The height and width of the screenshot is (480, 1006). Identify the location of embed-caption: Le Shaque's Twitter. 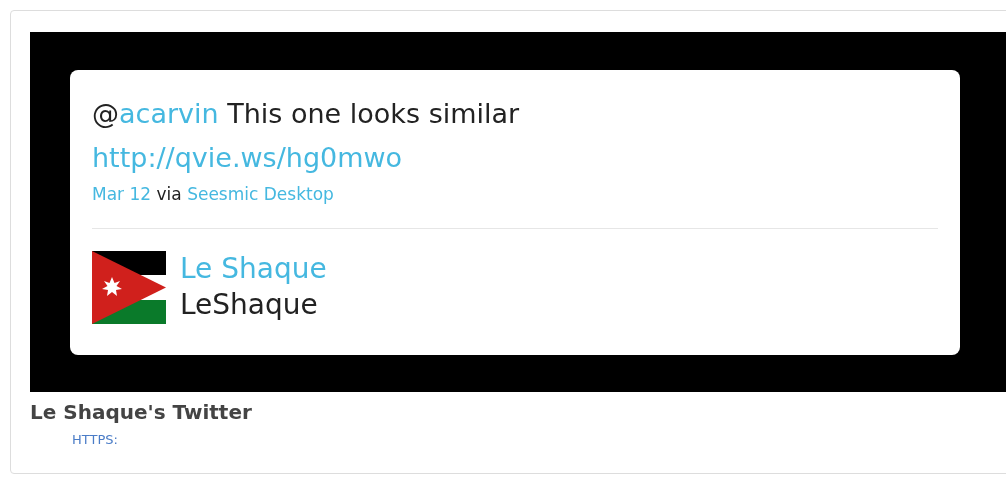
(141, 412).